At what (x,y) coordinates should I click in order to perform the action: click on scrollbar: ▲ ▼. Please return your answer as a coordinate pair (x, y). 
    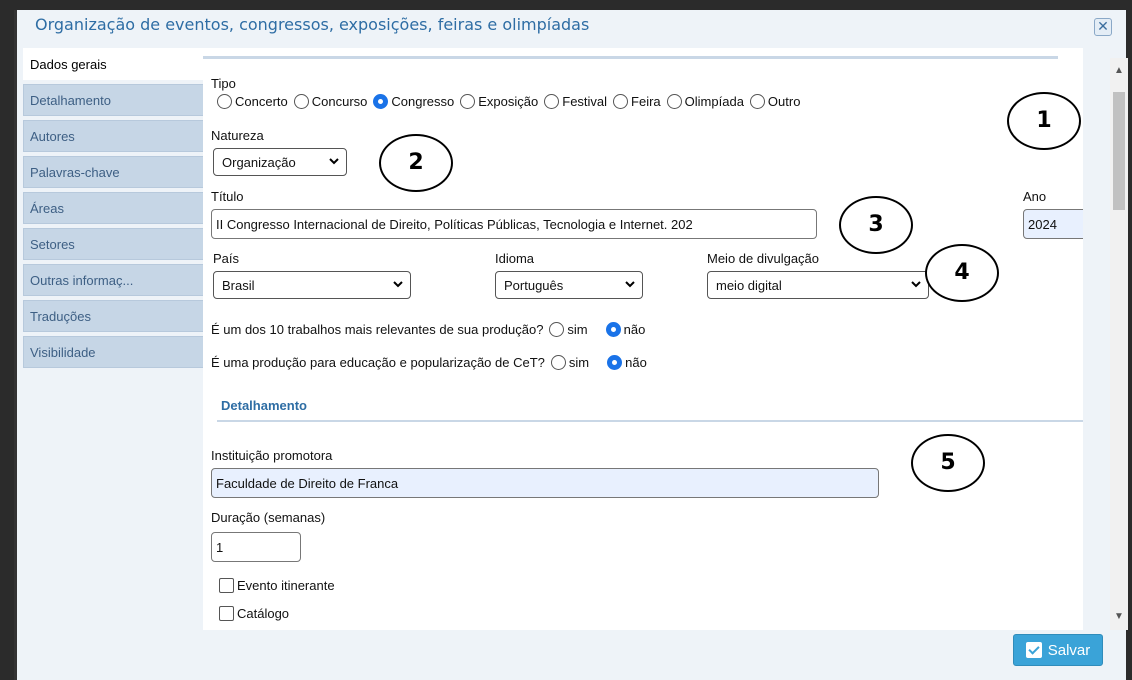
    Looking at the image, I should click on (1119, 344).